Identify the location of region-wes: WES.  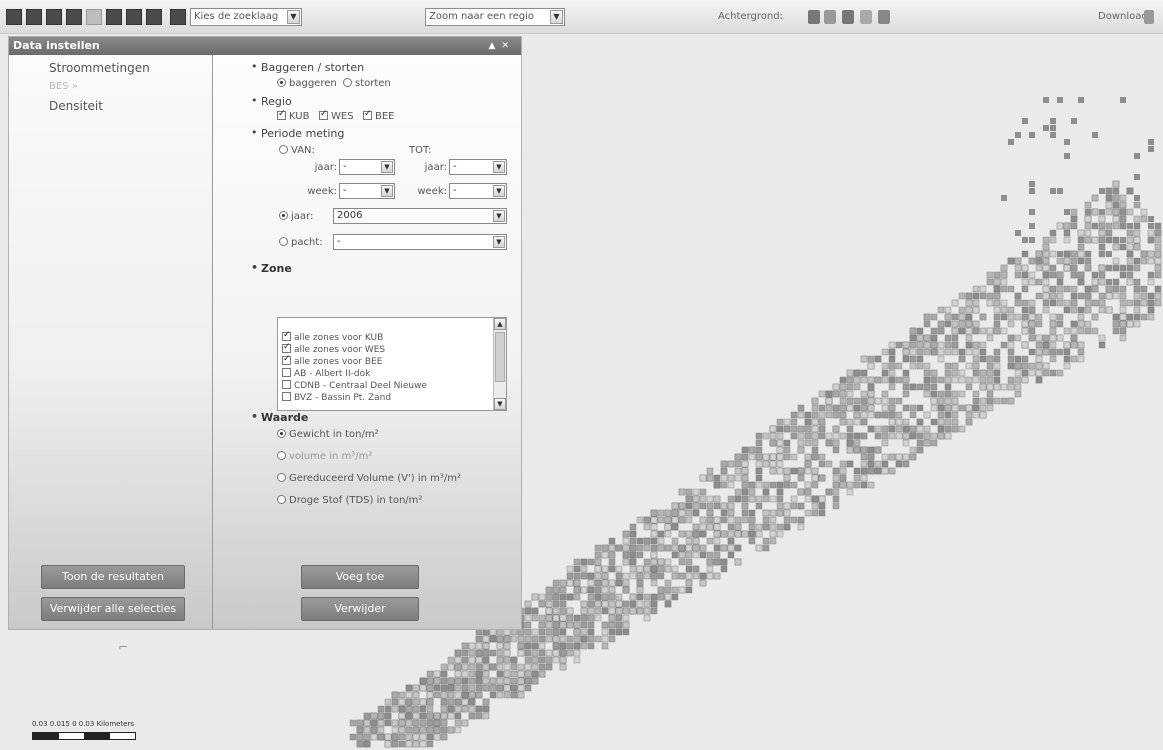
(336, 115).